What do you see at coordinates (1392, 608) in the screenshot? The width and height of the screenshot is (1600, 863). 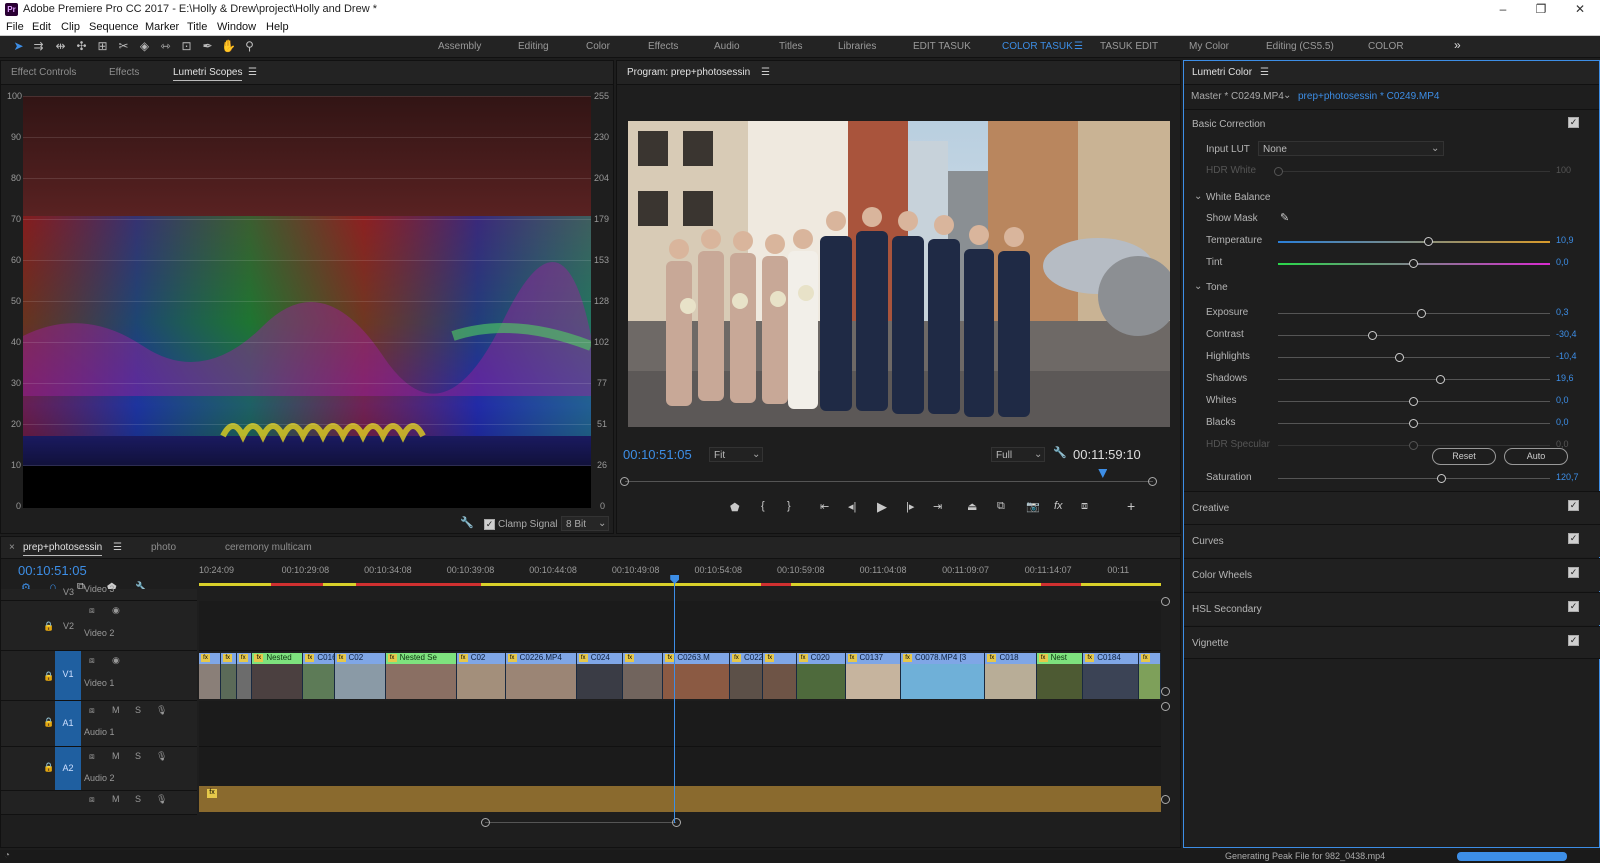 I see `hsl-secondary-section: HSL Secondary ✓` at bounding box center [1392, 608].